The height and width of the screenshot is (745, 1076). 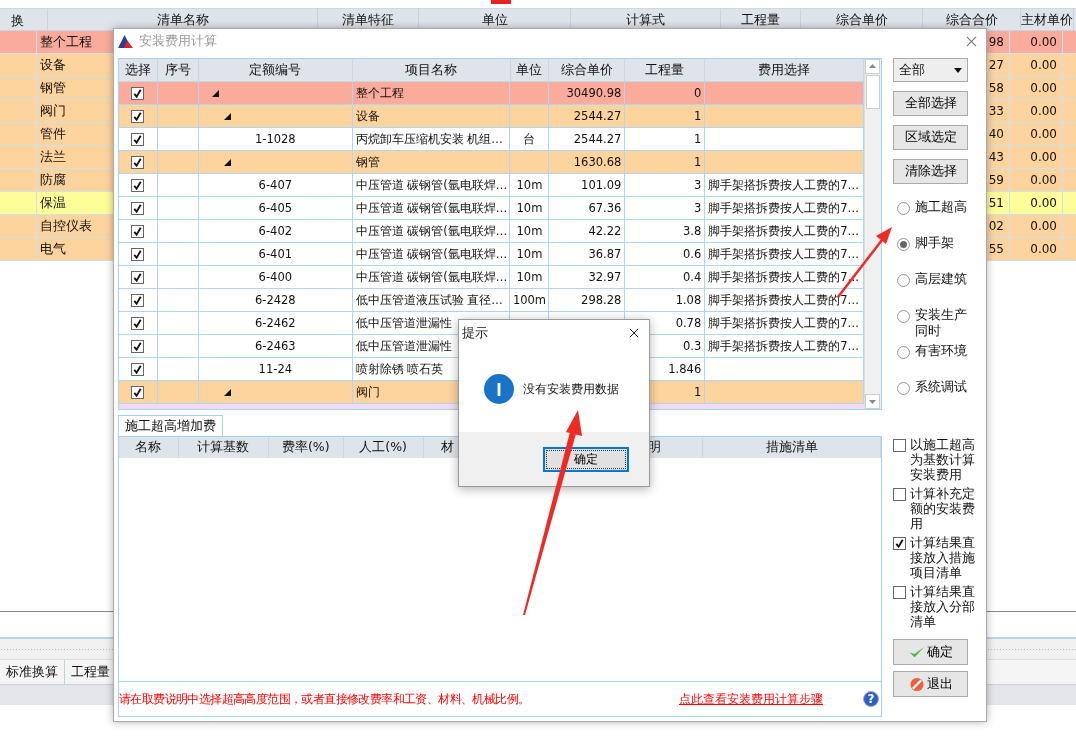 What do you see at coordinates (597, 162) in the screenshot?
I see `table-cell: 1630.68` at bounding box center [597, 162].